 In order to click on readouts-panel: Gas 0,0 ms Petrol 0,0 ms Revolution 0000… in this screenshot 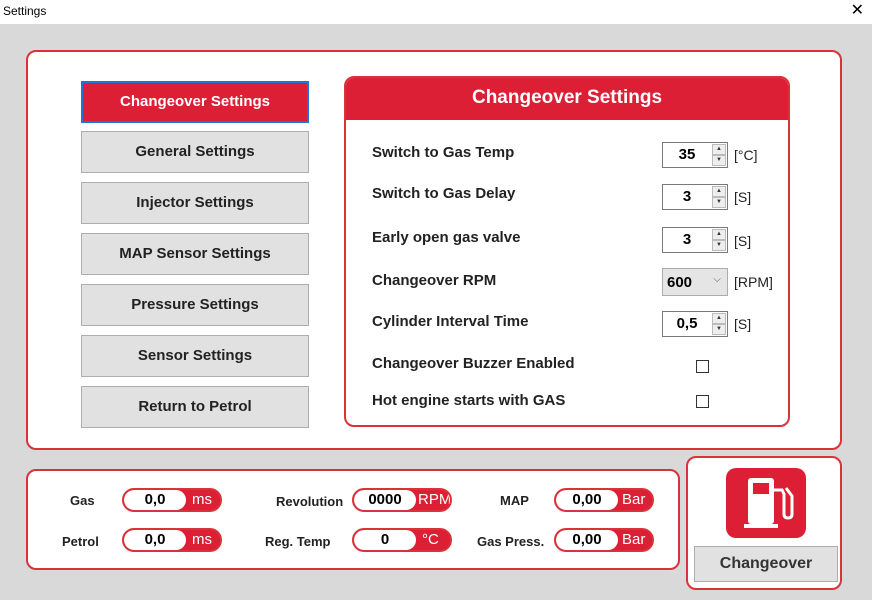, I will do `click(353, 519)`.